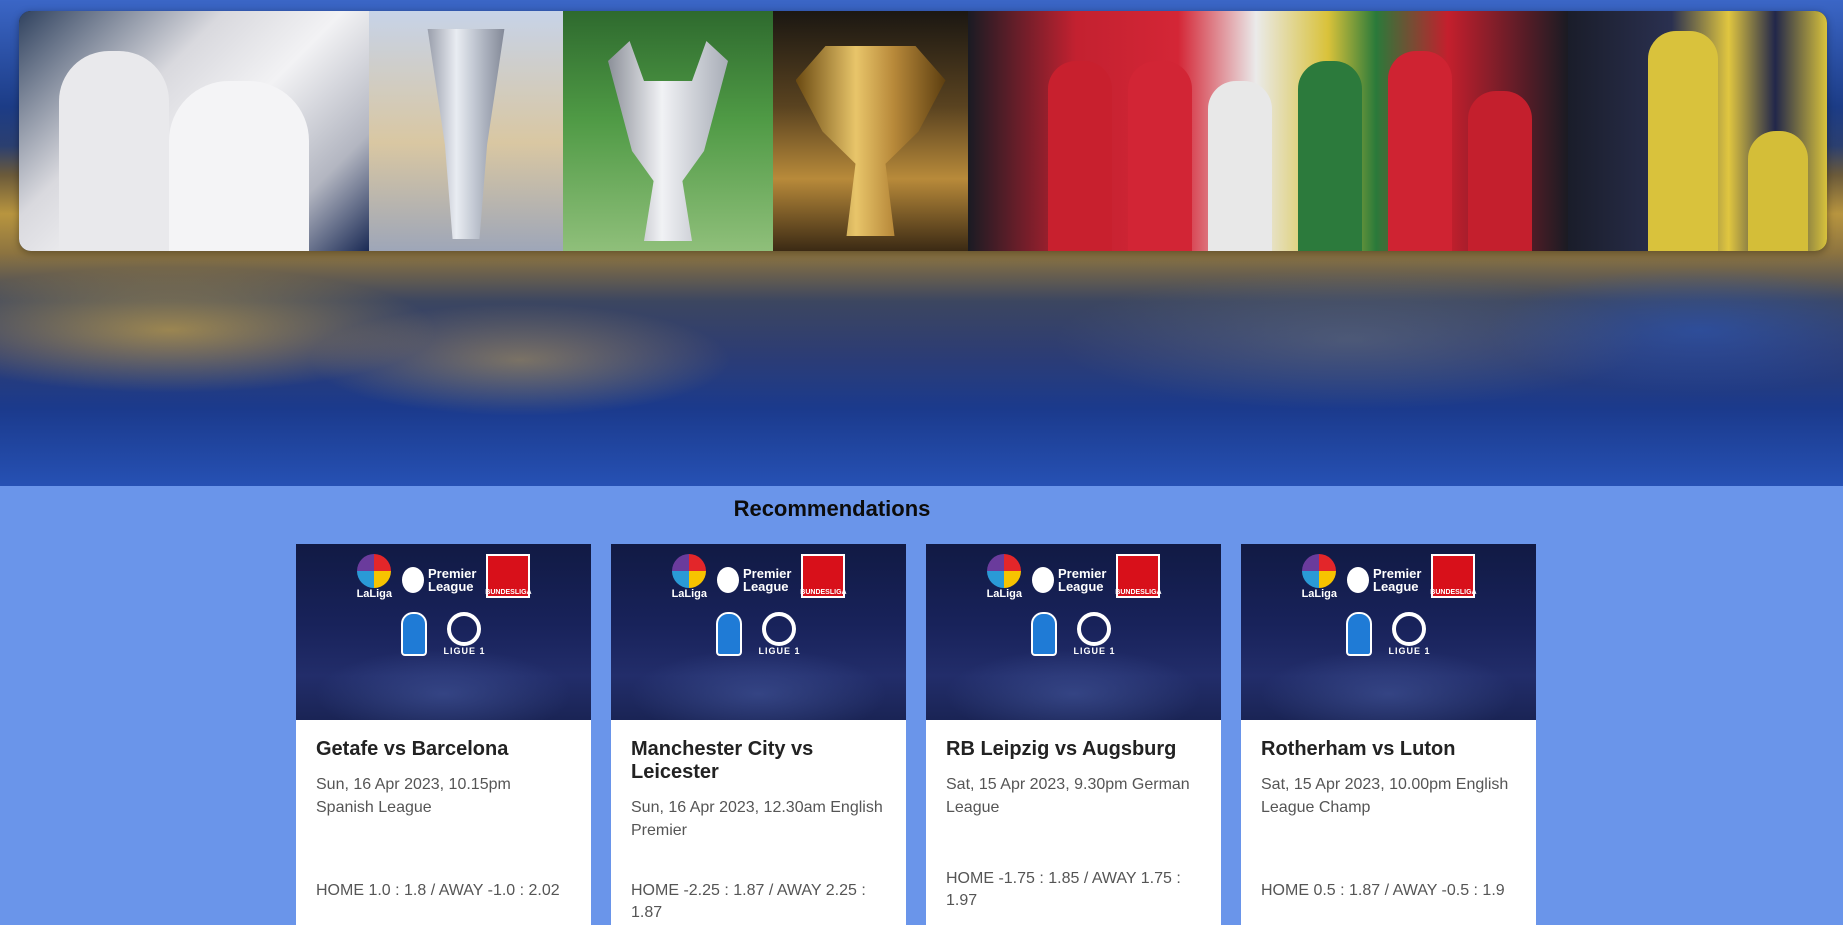 This screenshot has width=1843, height=925. Describe the element at coordinates (412, 749) in the screenshot. I see `match-title: Getafe vs Barcelona` at that location.